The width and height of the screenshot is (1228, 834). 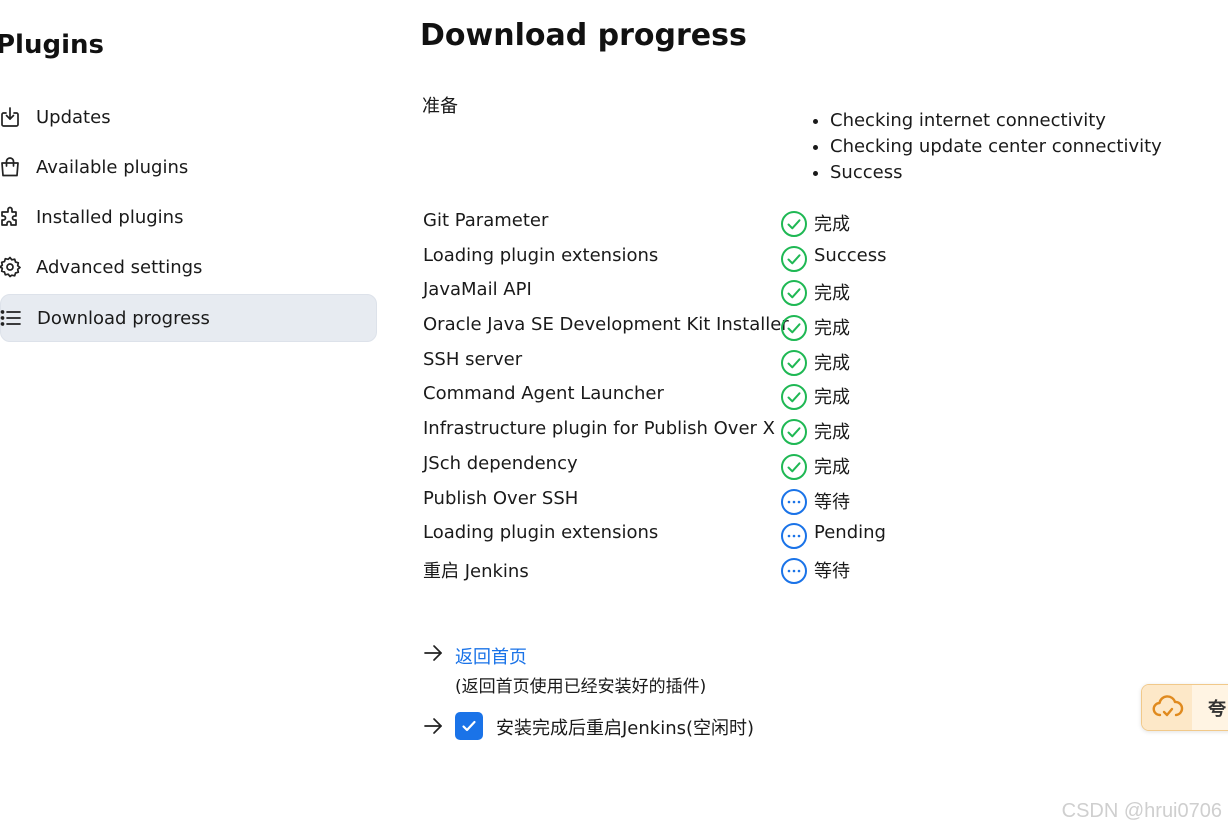 What do you see at coordinates (491, 656) in the screenshot?
I see `home-link: 返回首页` at bounding box center [491, 656].